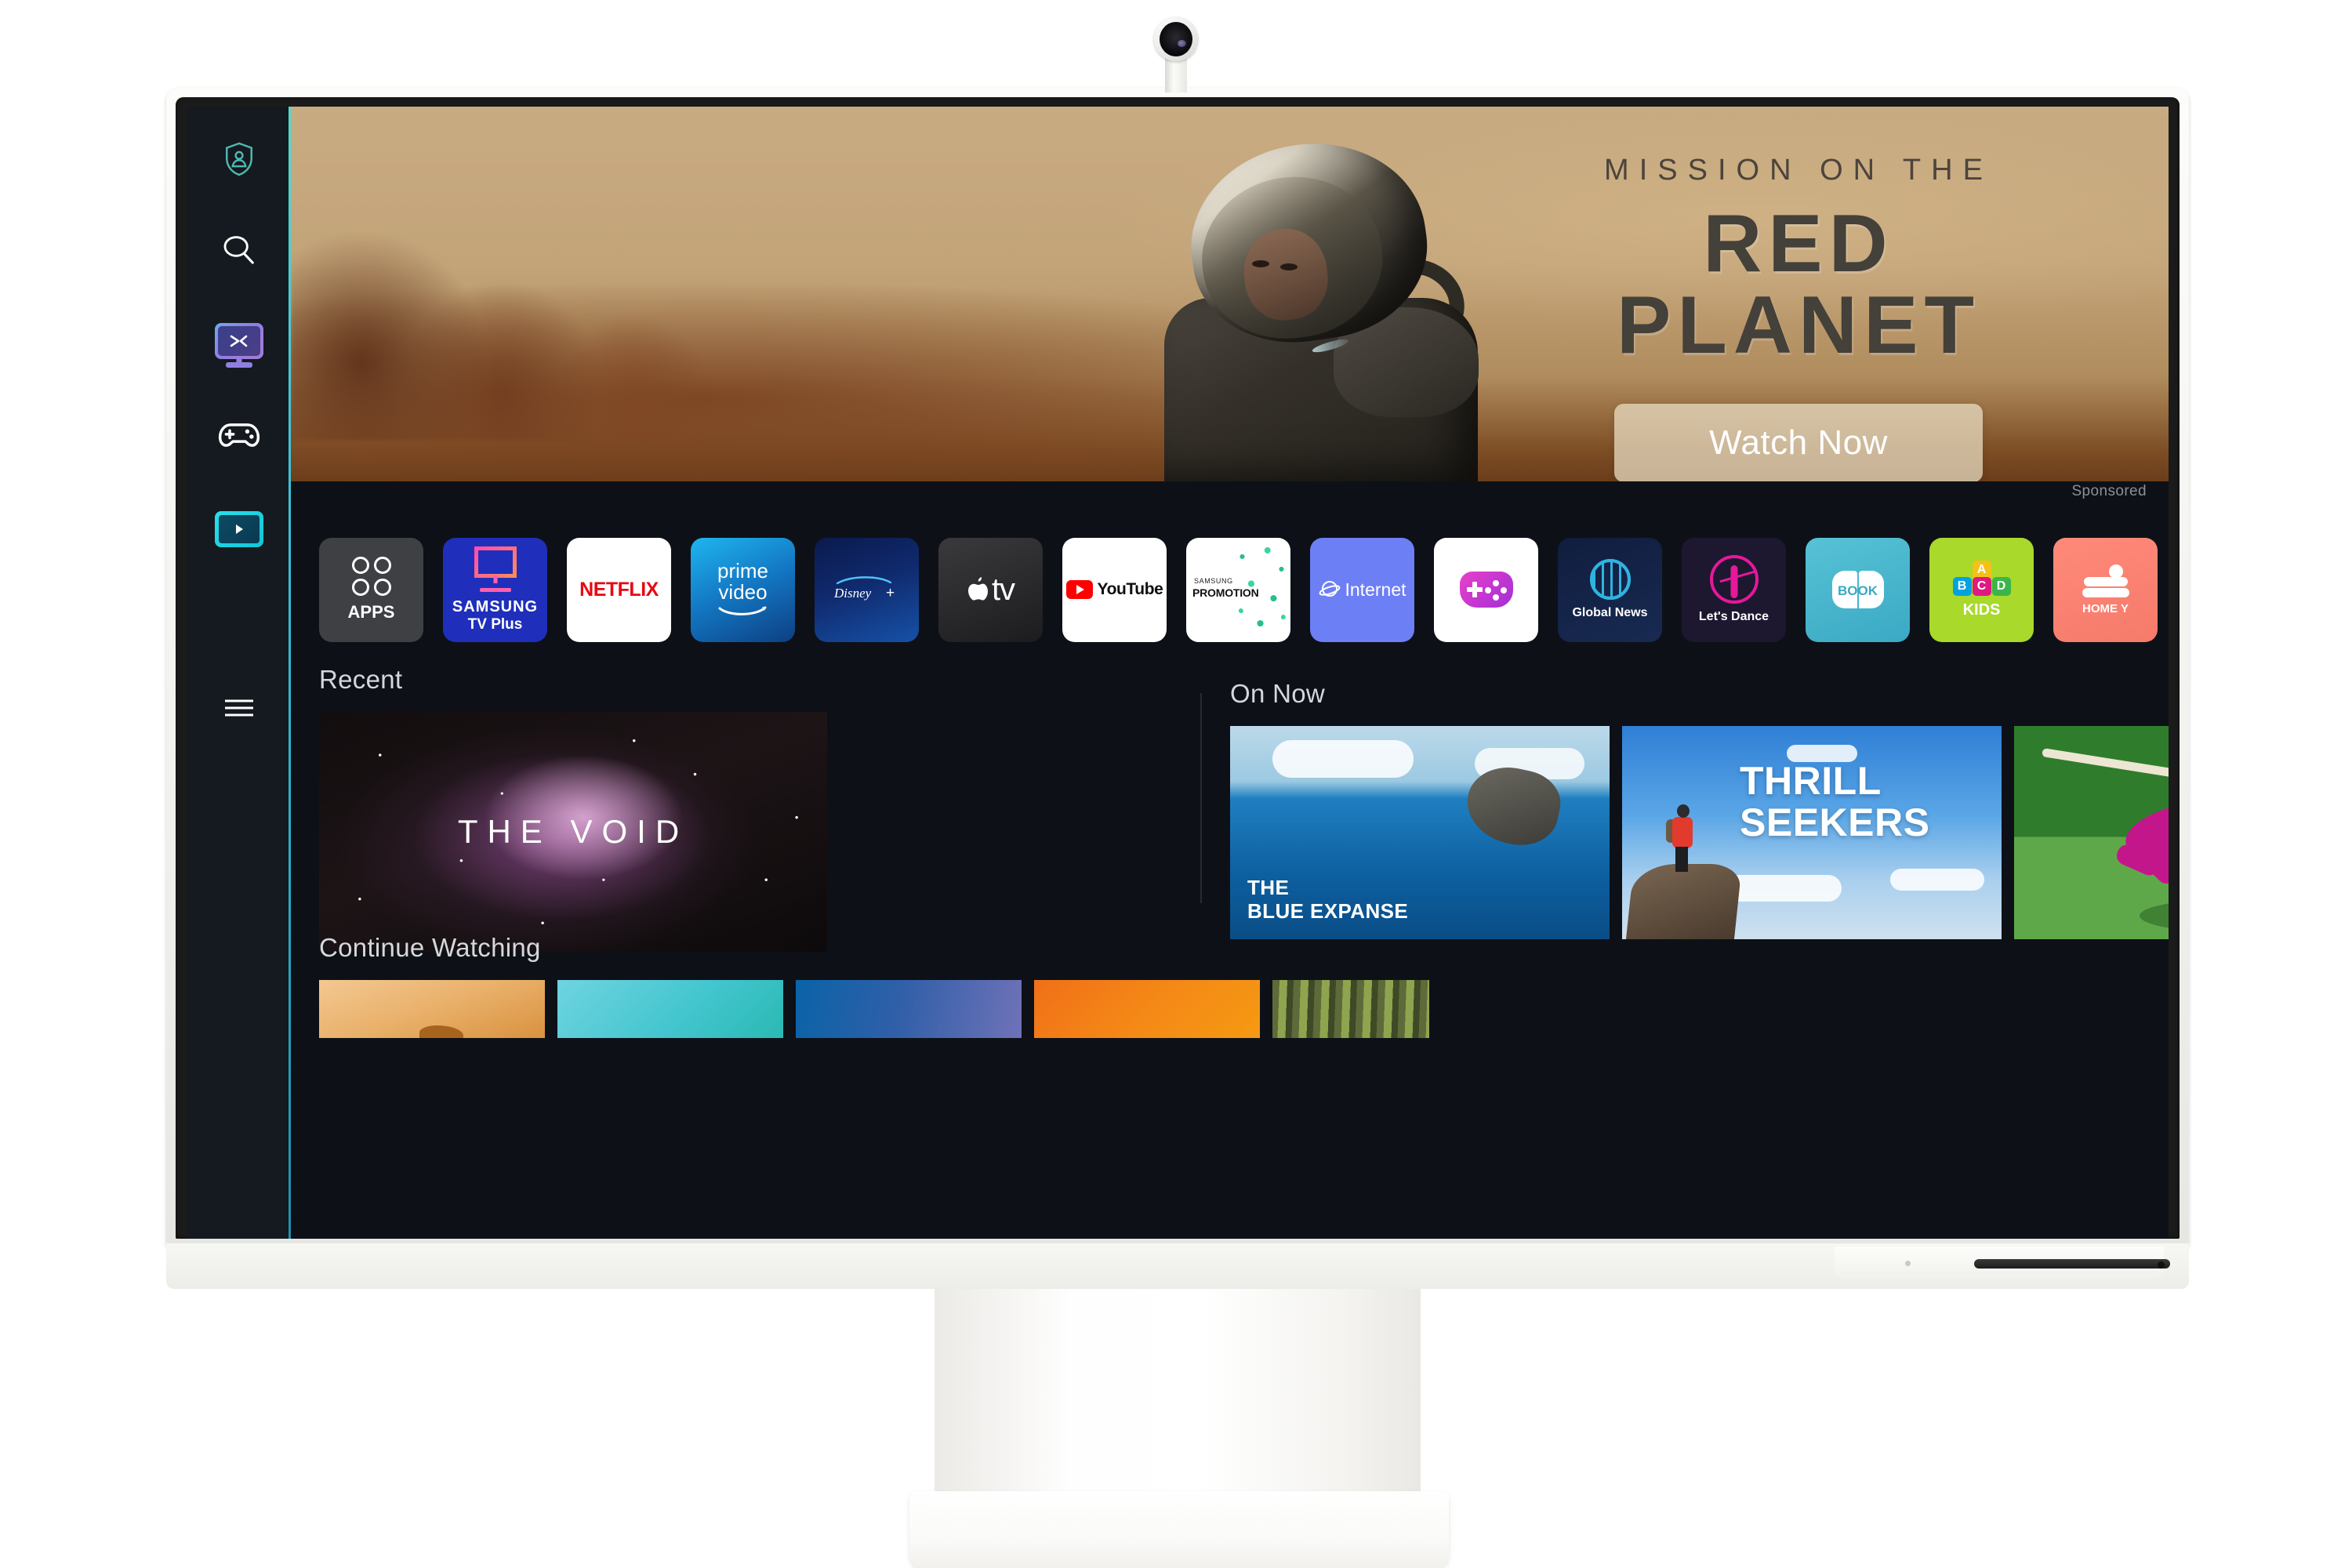 Image resolution: width=2352 pixels, height=1568 pixels. What do you see at coordinates (909, 1009) in the screenshot?
I see `continue-watching-card-blue-purple` at bounding box center [909, 1009].